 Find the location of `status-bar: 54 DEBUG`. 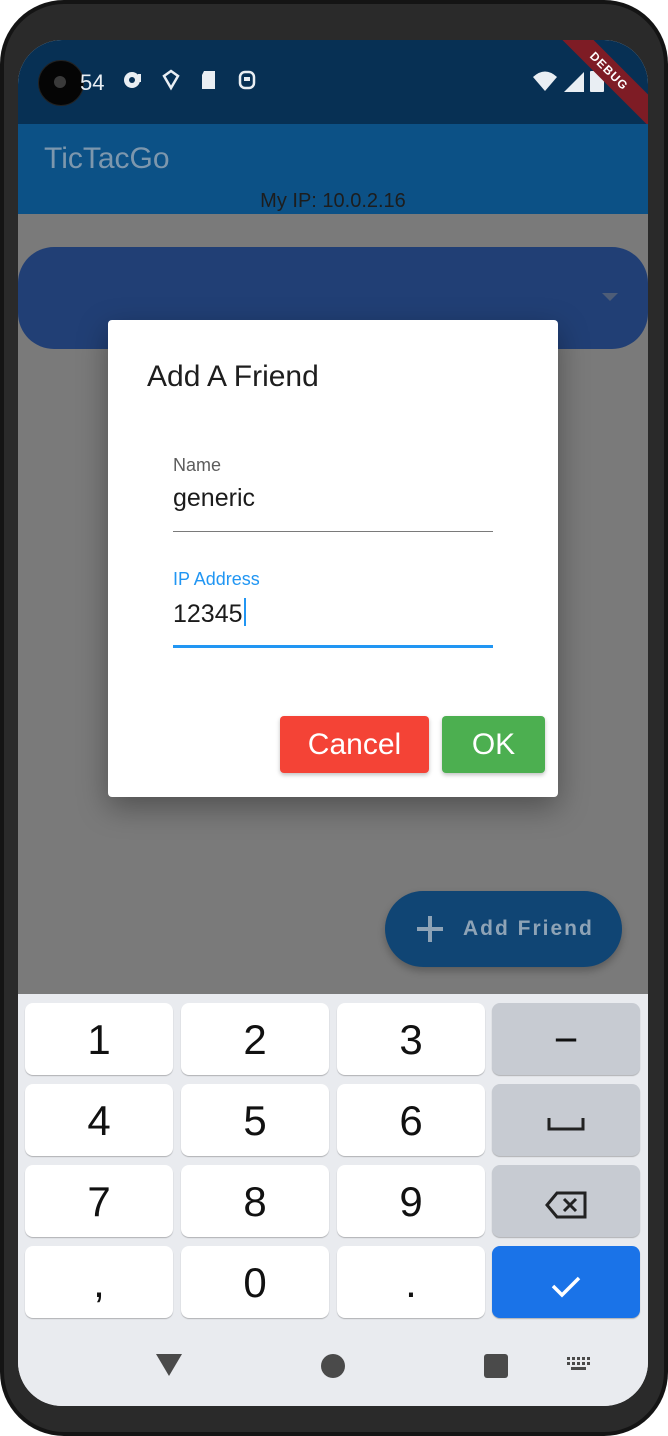

status-bar: 54 DEBUG is located at coordinates (333, 89).